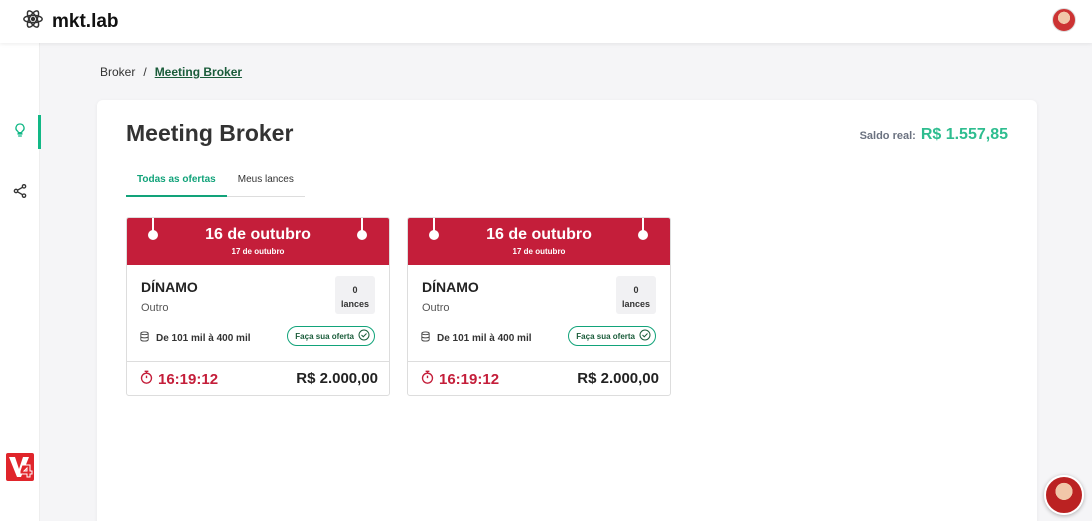  I want to click on balance: Saldo real: R$ 1.557,85, so click(934, 135).